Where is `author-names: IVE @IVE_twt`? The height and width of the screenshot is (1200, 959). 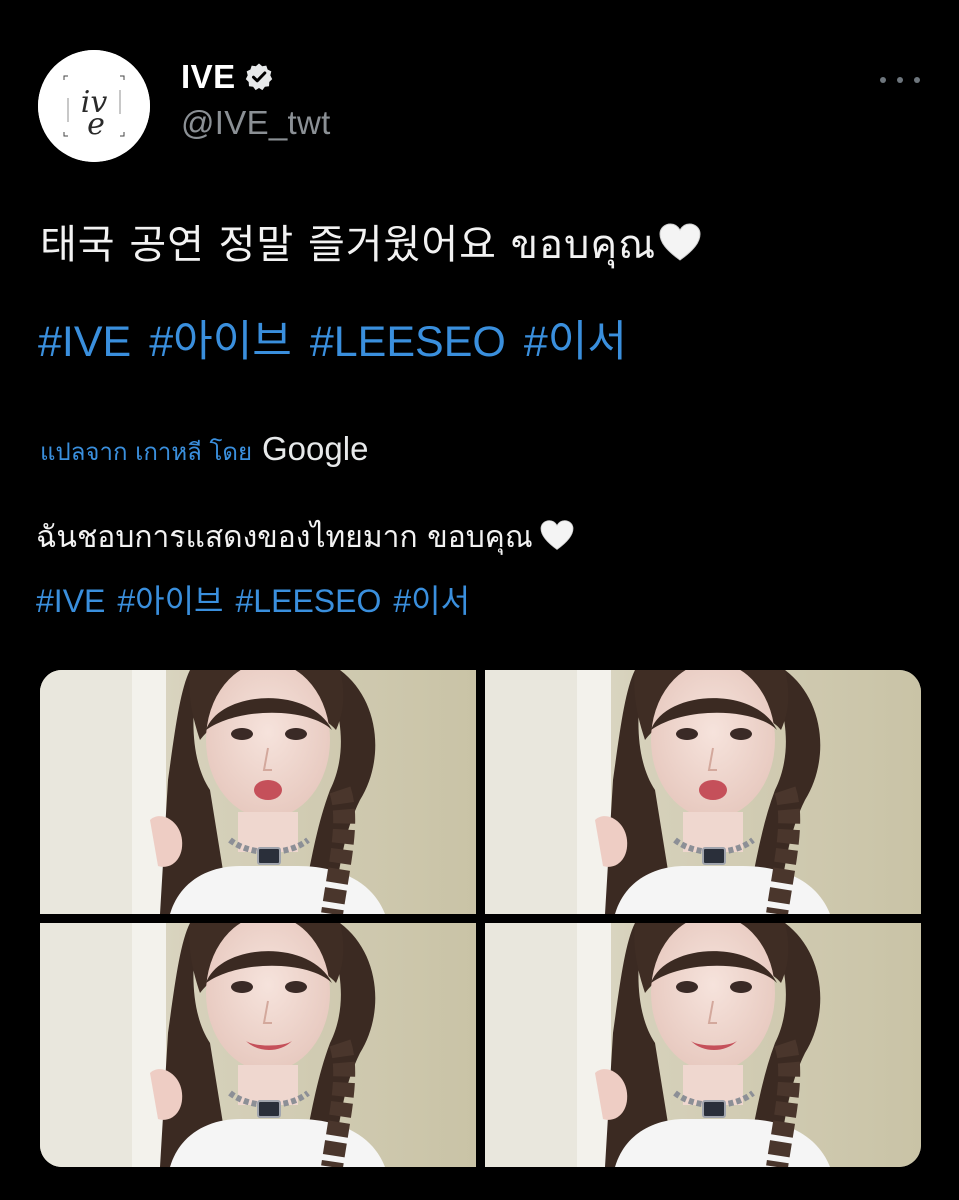 author-names: IVE @IVE_twt is located at coordinates (256, 99).